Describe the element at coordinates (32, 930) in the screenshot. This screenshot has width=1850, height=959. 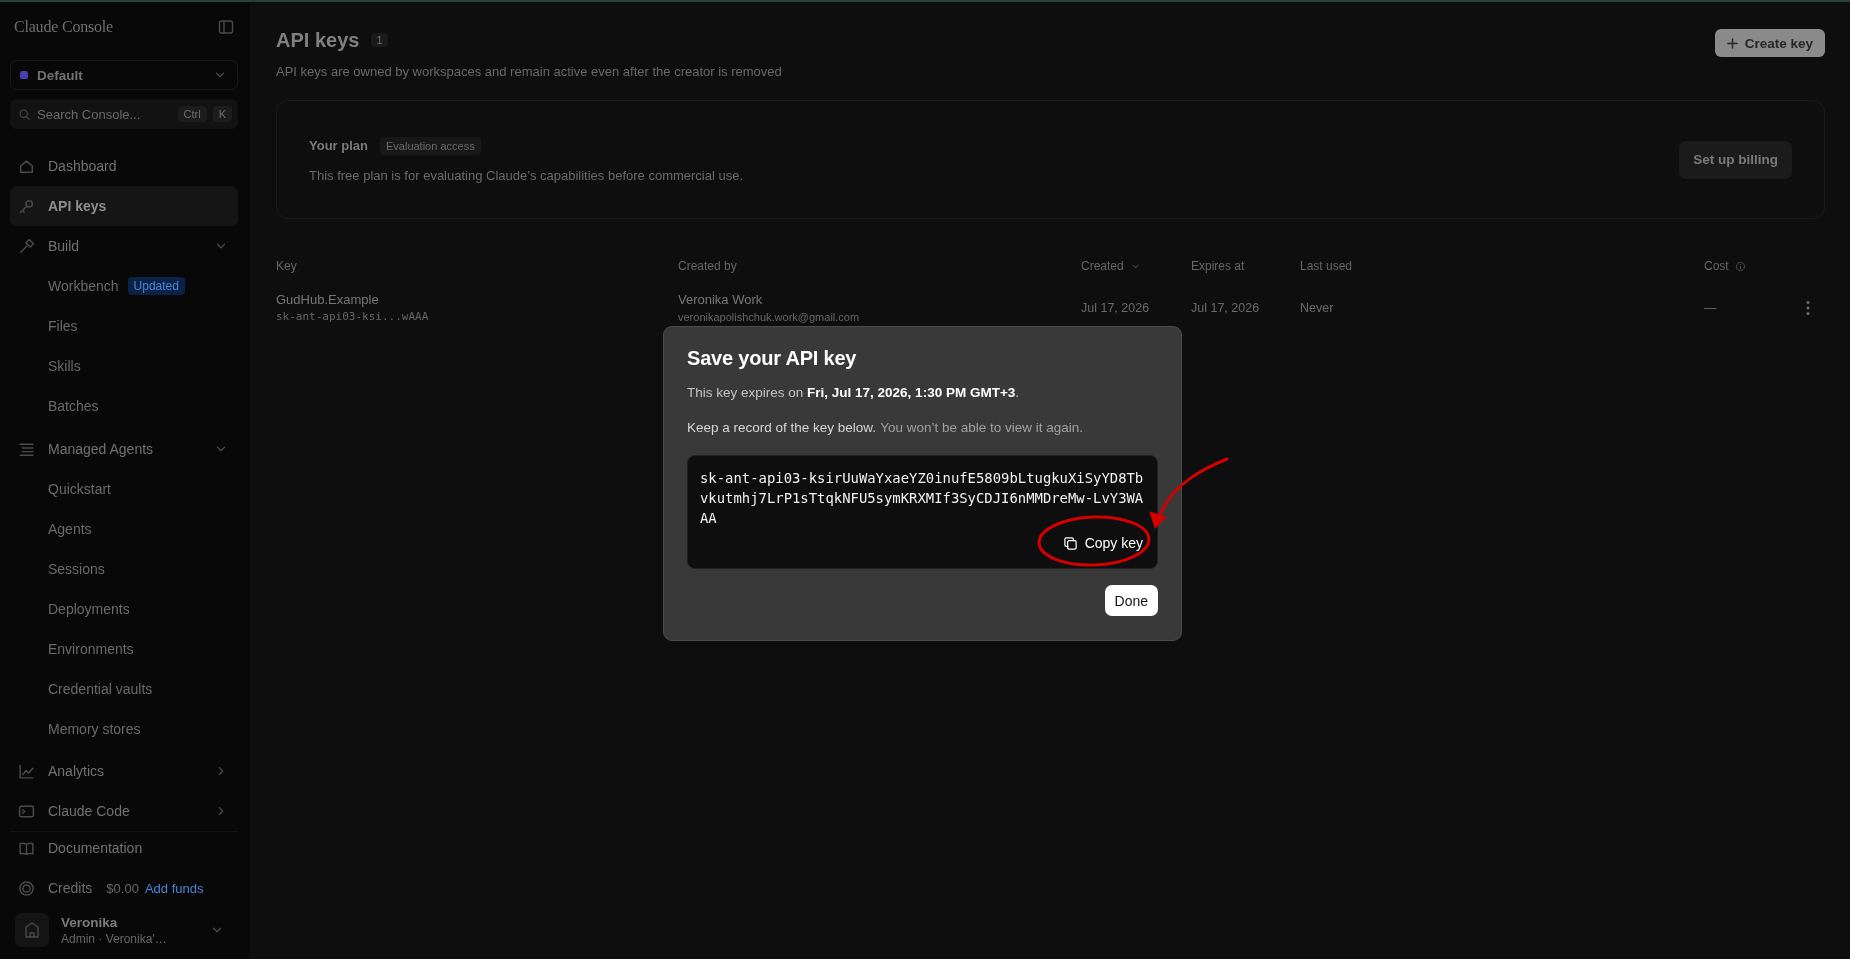
I see `house-avatar-icon` at that location.